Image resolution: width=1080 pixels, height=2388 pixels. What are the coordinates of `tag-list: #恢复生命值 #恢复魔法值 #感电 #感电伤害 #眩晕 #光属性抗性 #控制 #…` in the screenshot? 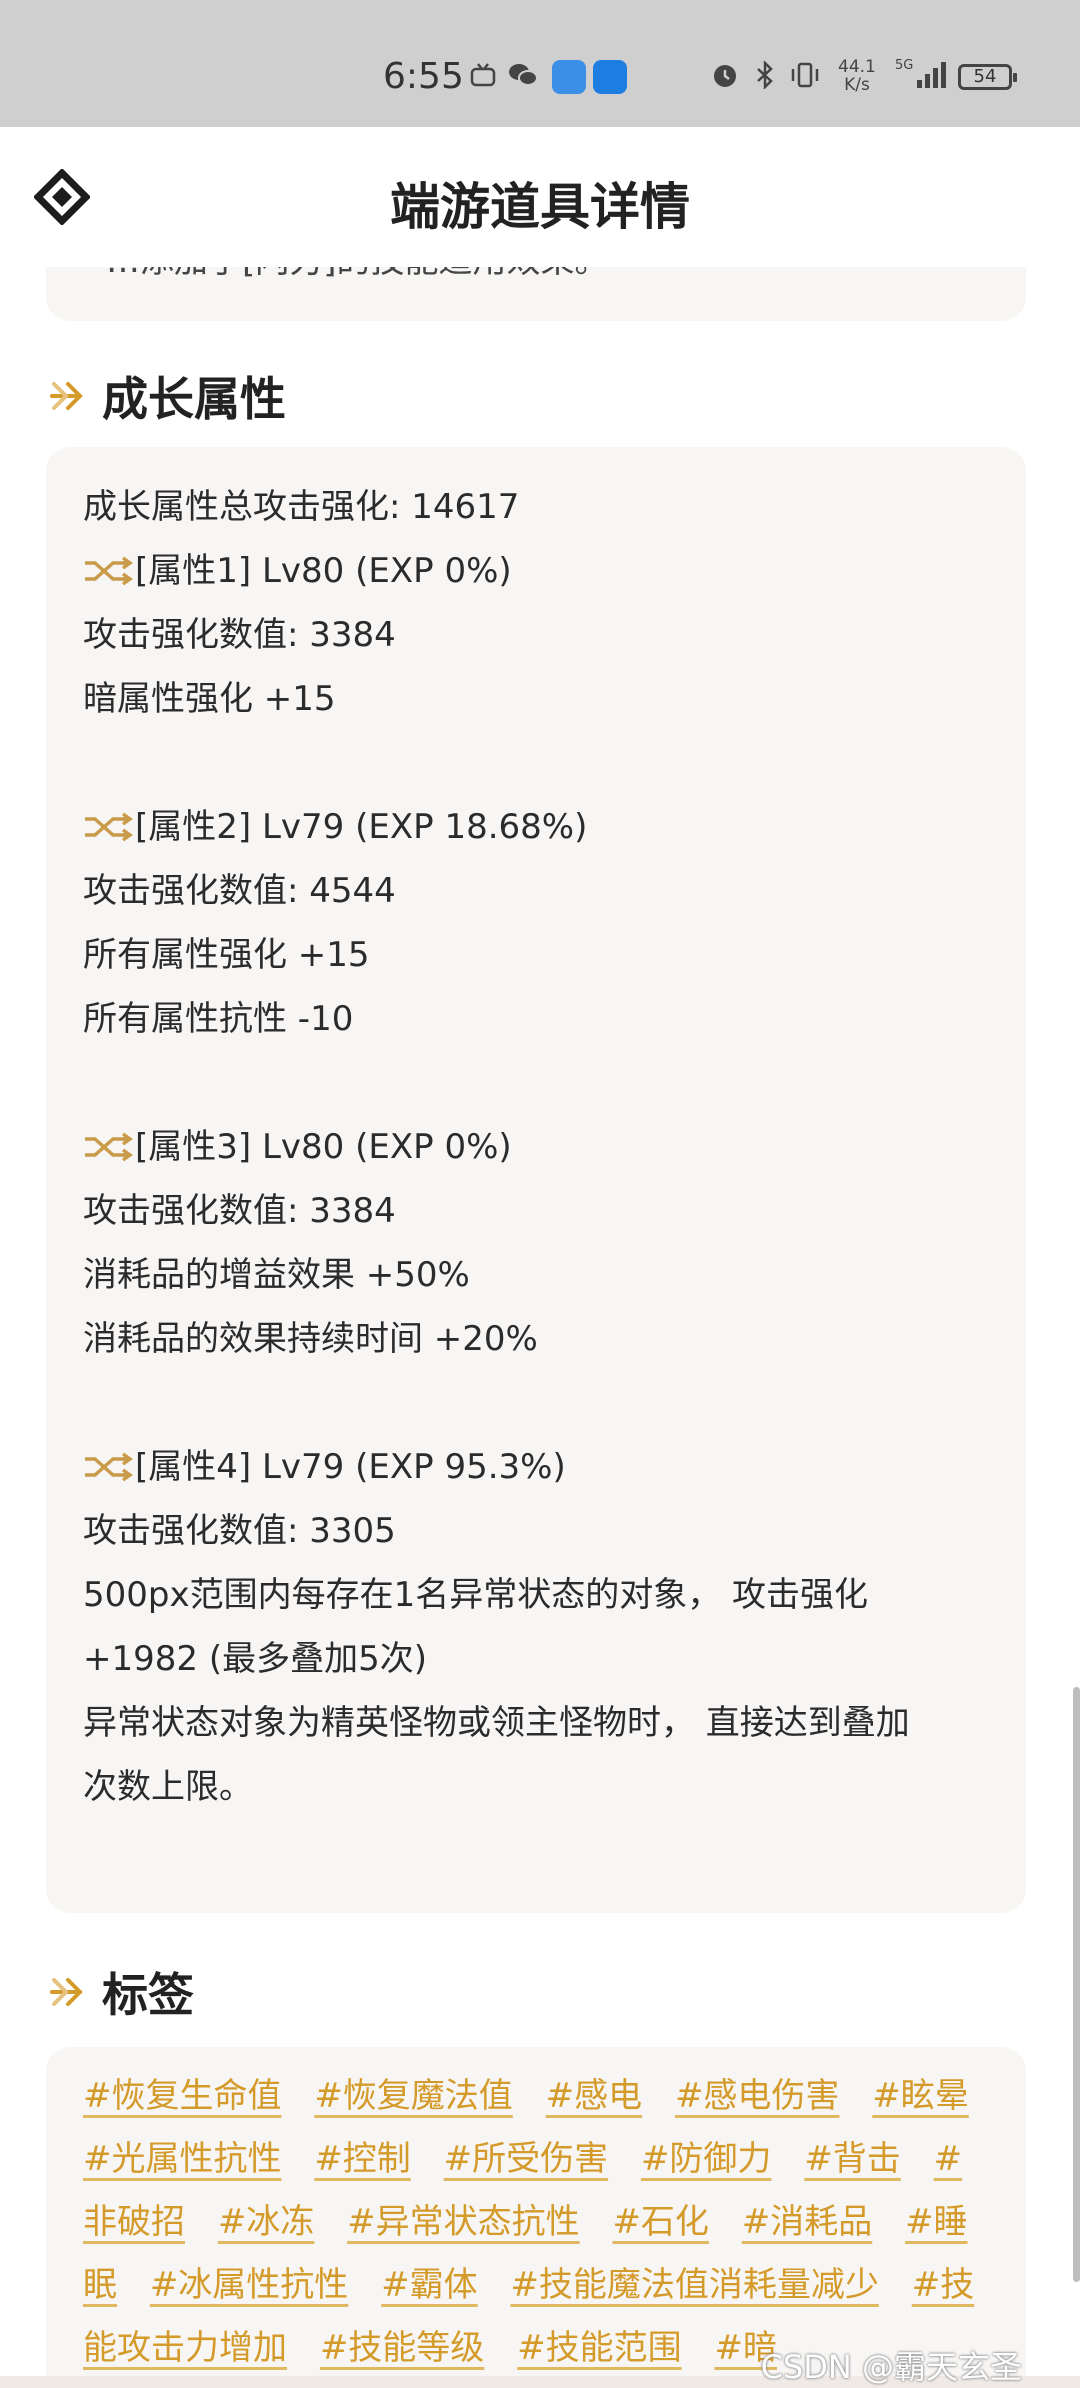 It's located at (538, 2220).